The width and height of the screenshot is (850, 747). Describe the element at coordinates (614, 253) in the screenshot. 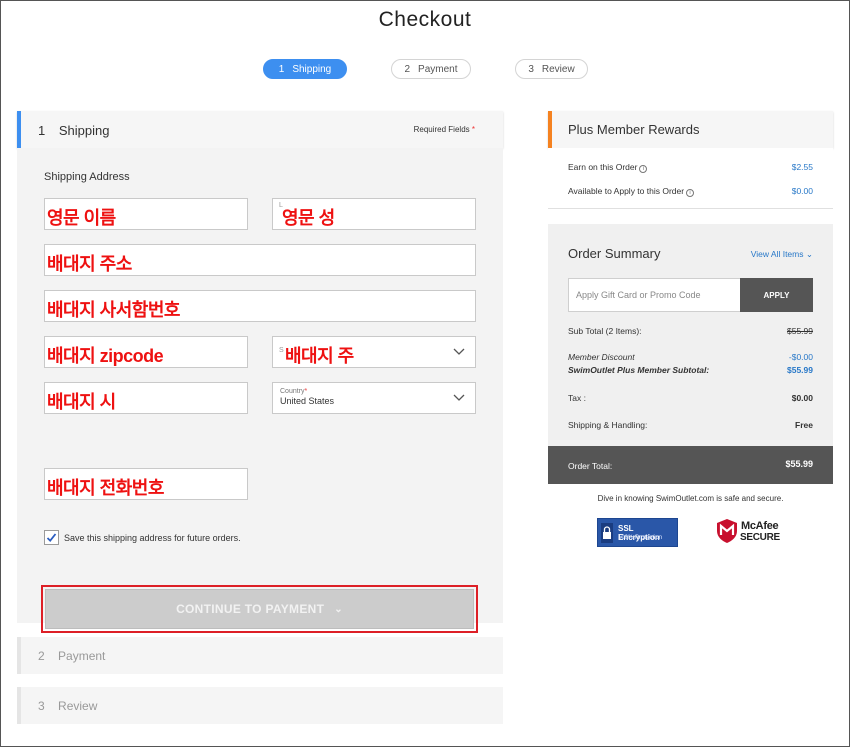

I see `order-summary-title: Order Summary` at that location.